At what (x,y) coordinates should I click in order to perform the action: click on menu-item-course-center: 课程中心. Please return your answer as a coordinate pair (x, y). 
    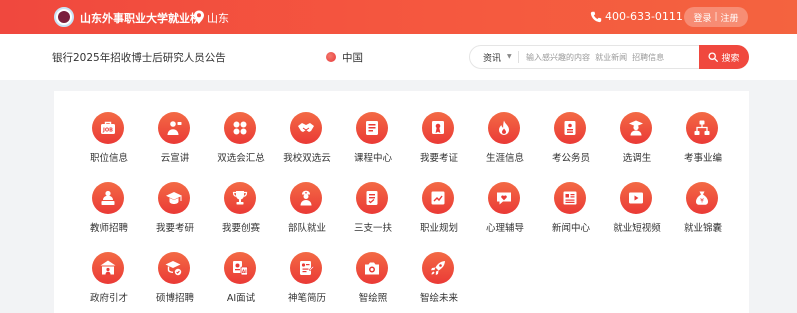
    Looking at the image, I should click on (373, 142).